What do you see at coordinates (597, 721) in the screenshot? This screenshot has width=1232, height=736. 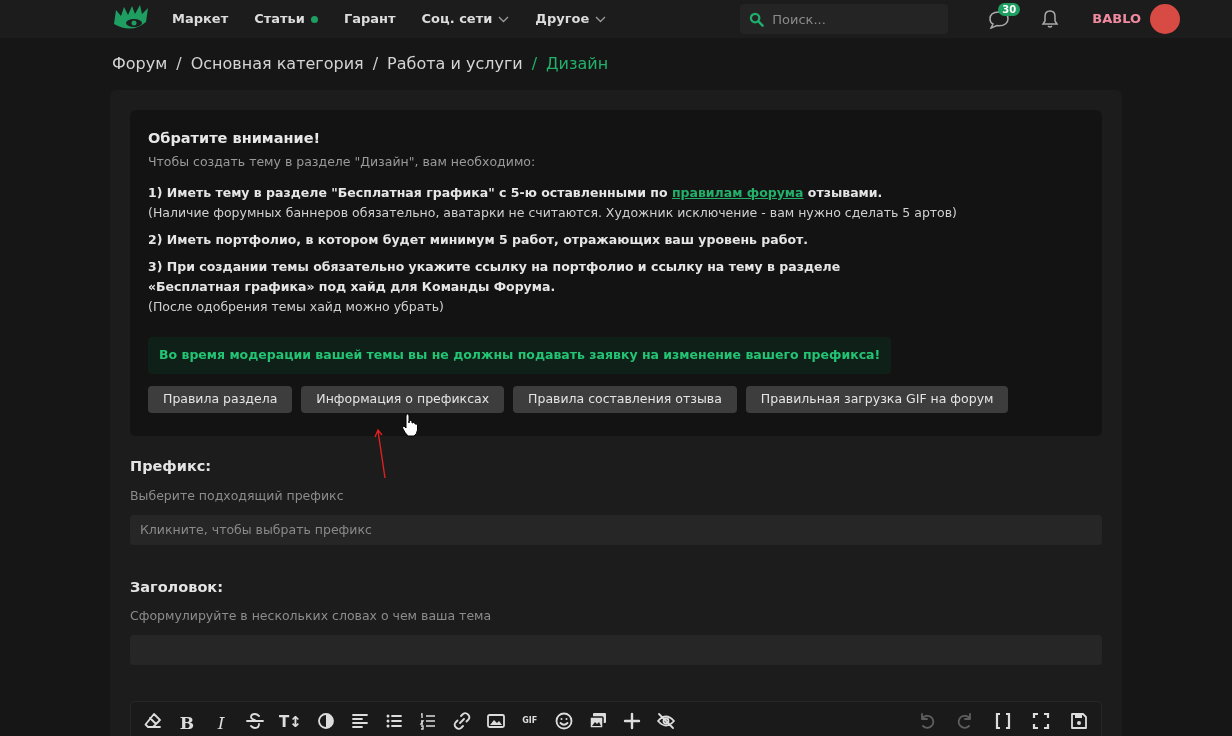 I see `images-icon` at bounding box center [597, 721].